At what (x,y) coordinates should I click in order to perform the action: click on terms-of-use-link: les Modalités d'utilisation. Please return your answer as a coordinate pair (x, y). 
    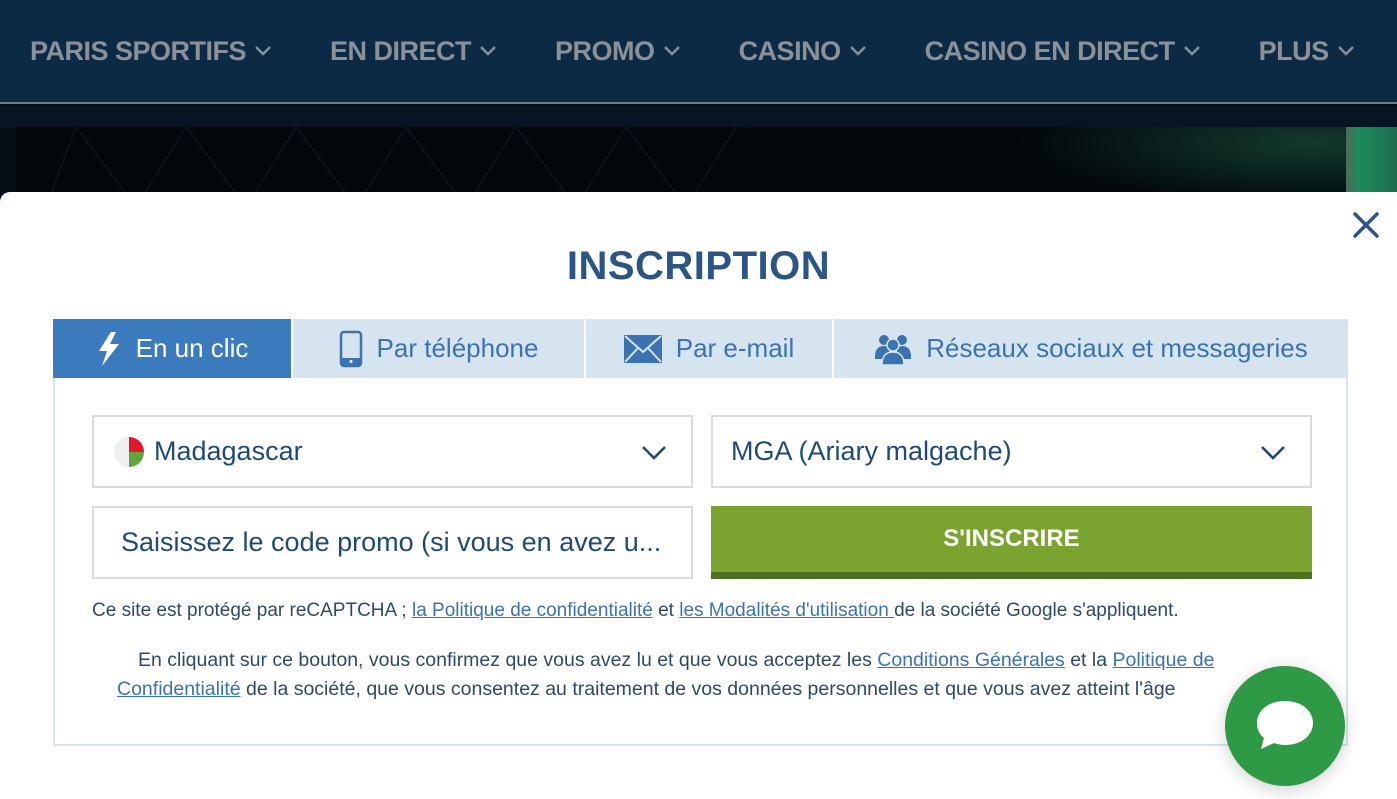
    Looking at the image, I should click on (786, 610).